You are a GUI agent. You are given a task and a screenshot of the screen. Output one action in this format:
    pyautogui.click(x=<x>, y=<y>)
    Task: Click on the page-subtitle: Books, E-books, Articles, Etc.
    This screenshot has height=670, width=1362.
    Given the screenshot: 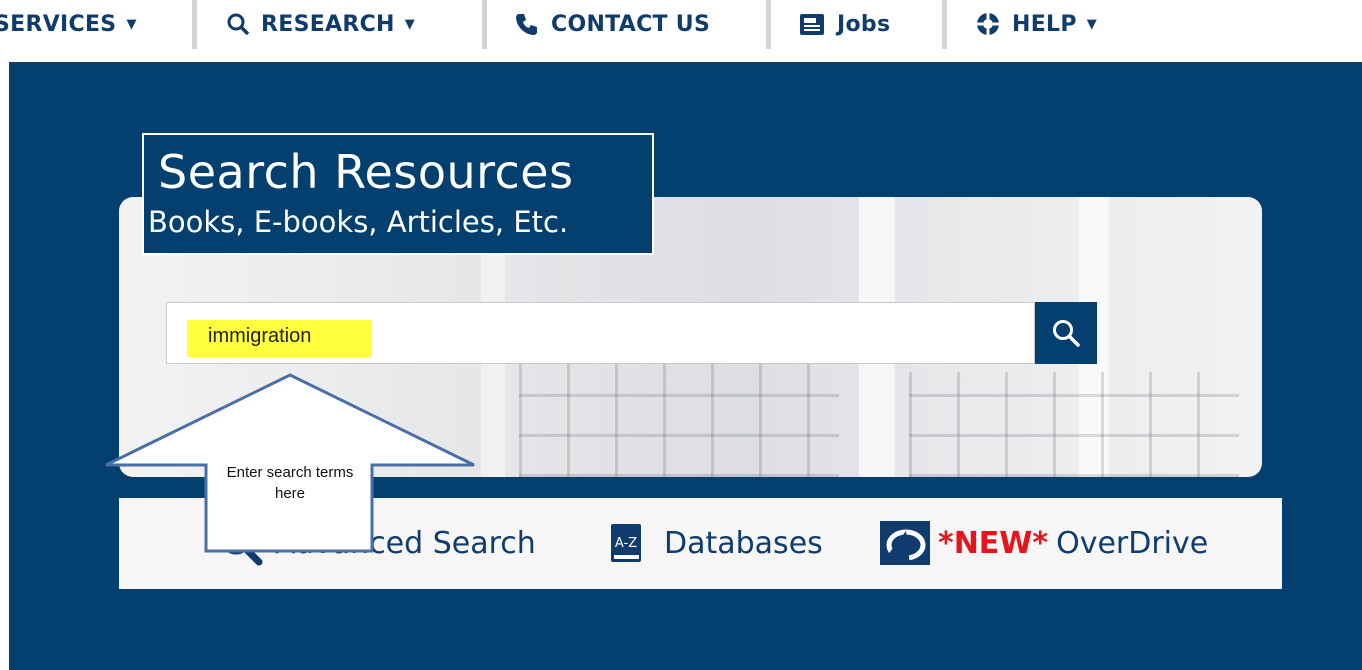 What is the action you would take?
    pyautogui.click(x=358, y=222)
    